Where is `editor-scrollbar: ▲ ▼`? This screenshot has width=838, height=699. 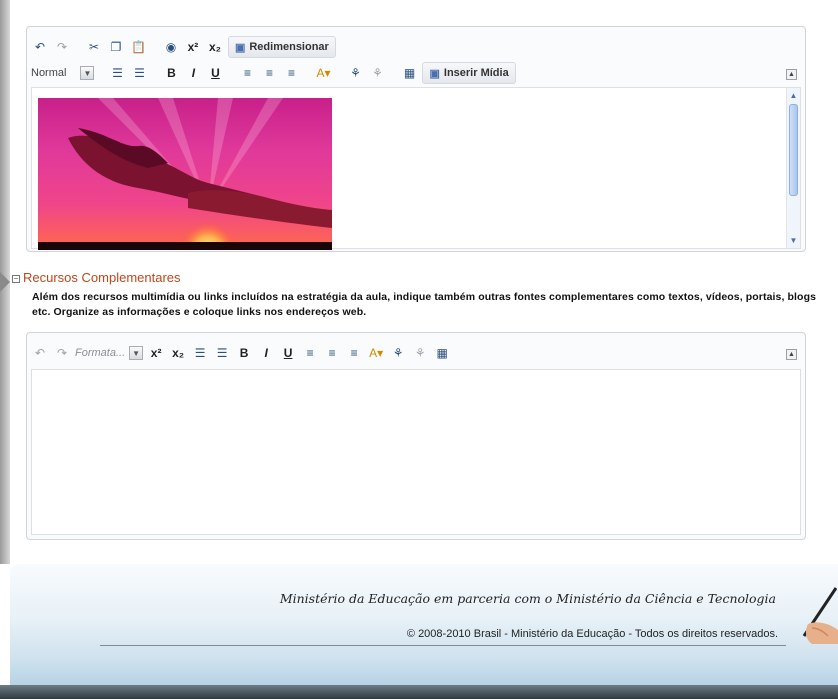 editor-scrollbar: ▲ ▼ is located at coordinates (793, 168).